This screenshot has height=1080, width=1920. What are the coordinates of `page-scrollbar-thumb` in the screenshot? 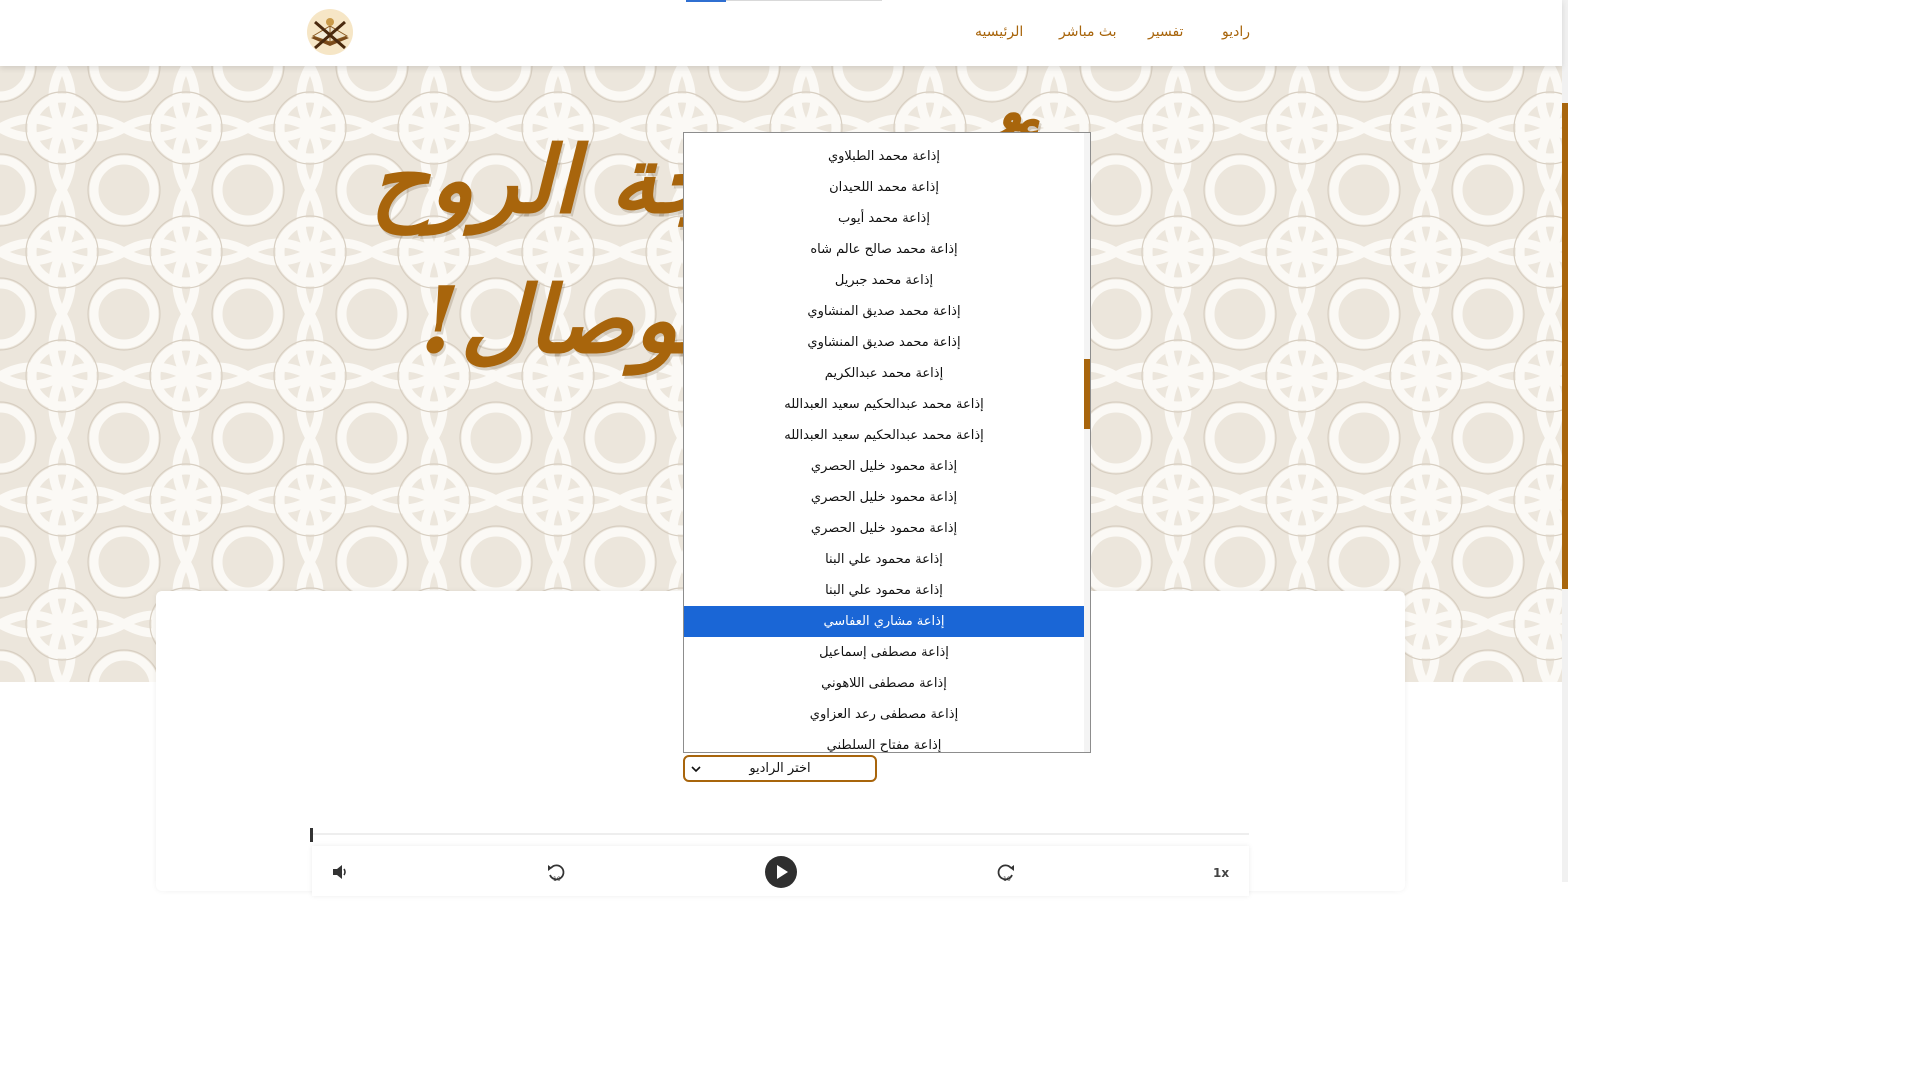 It's located at (1565, 346).